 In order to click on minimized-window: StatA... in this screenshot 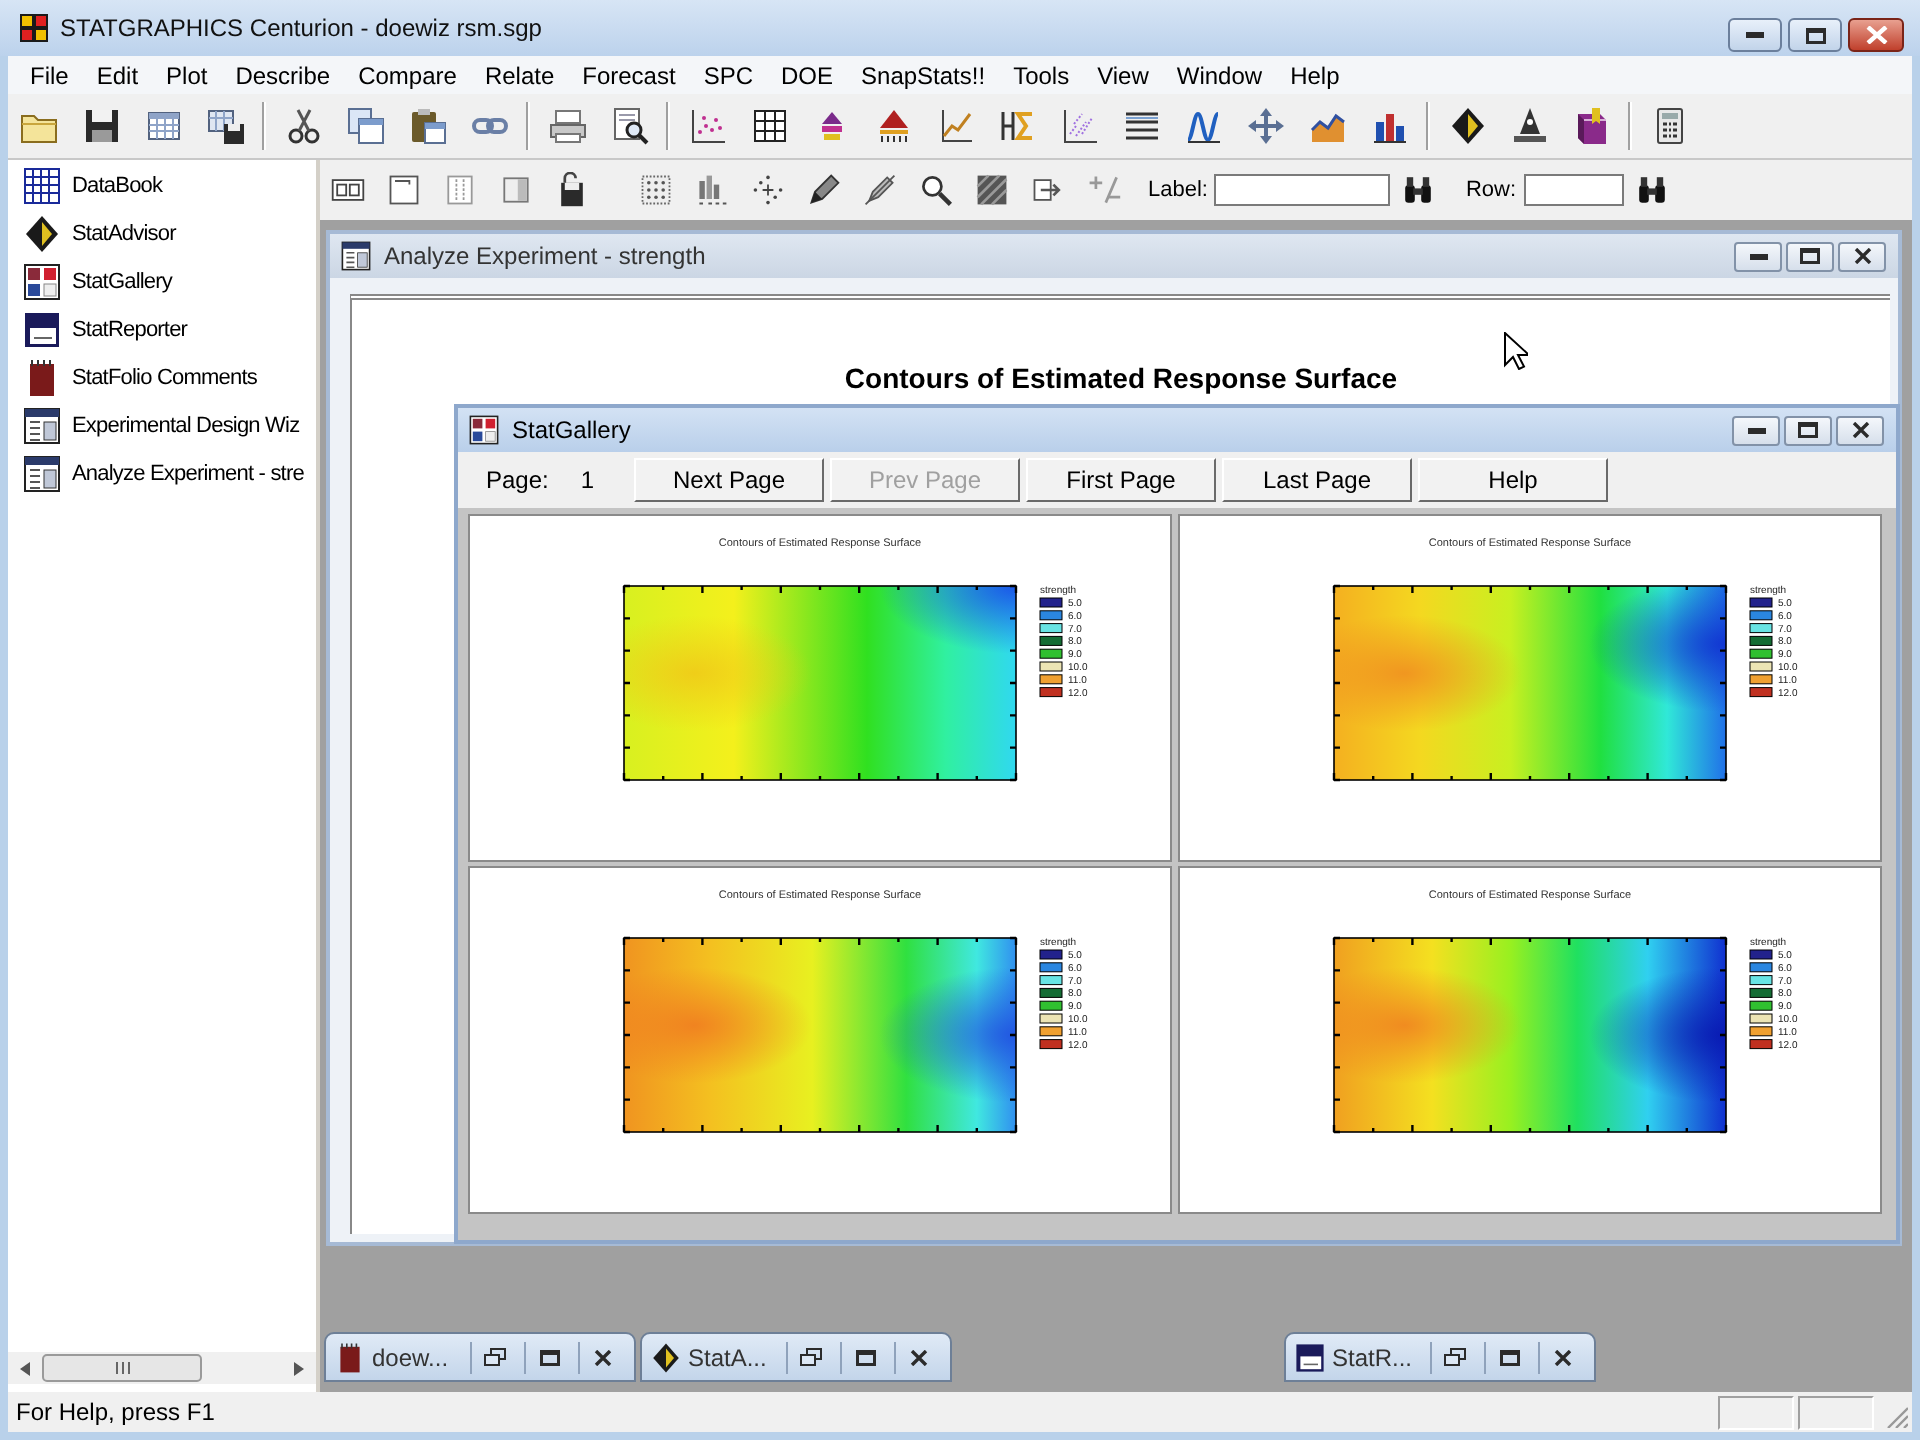, I will do `click(796, 1357)`.